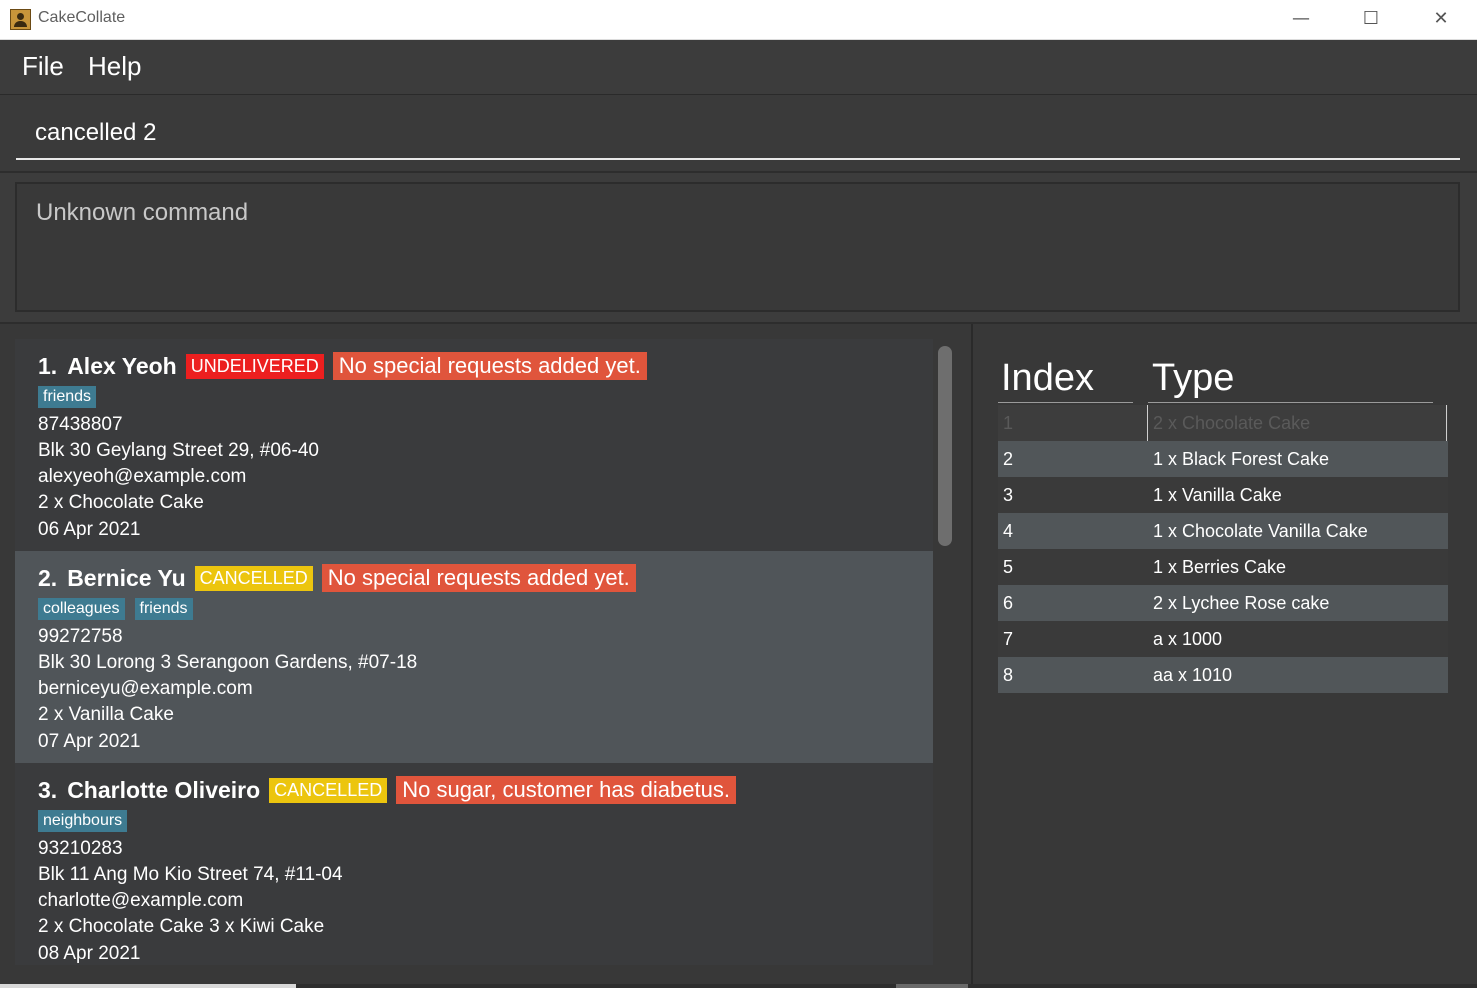 The width and height of the screenshot is (1477, 988). I want to click on order-email: alexyeoh@example.com, so click(142, 476).